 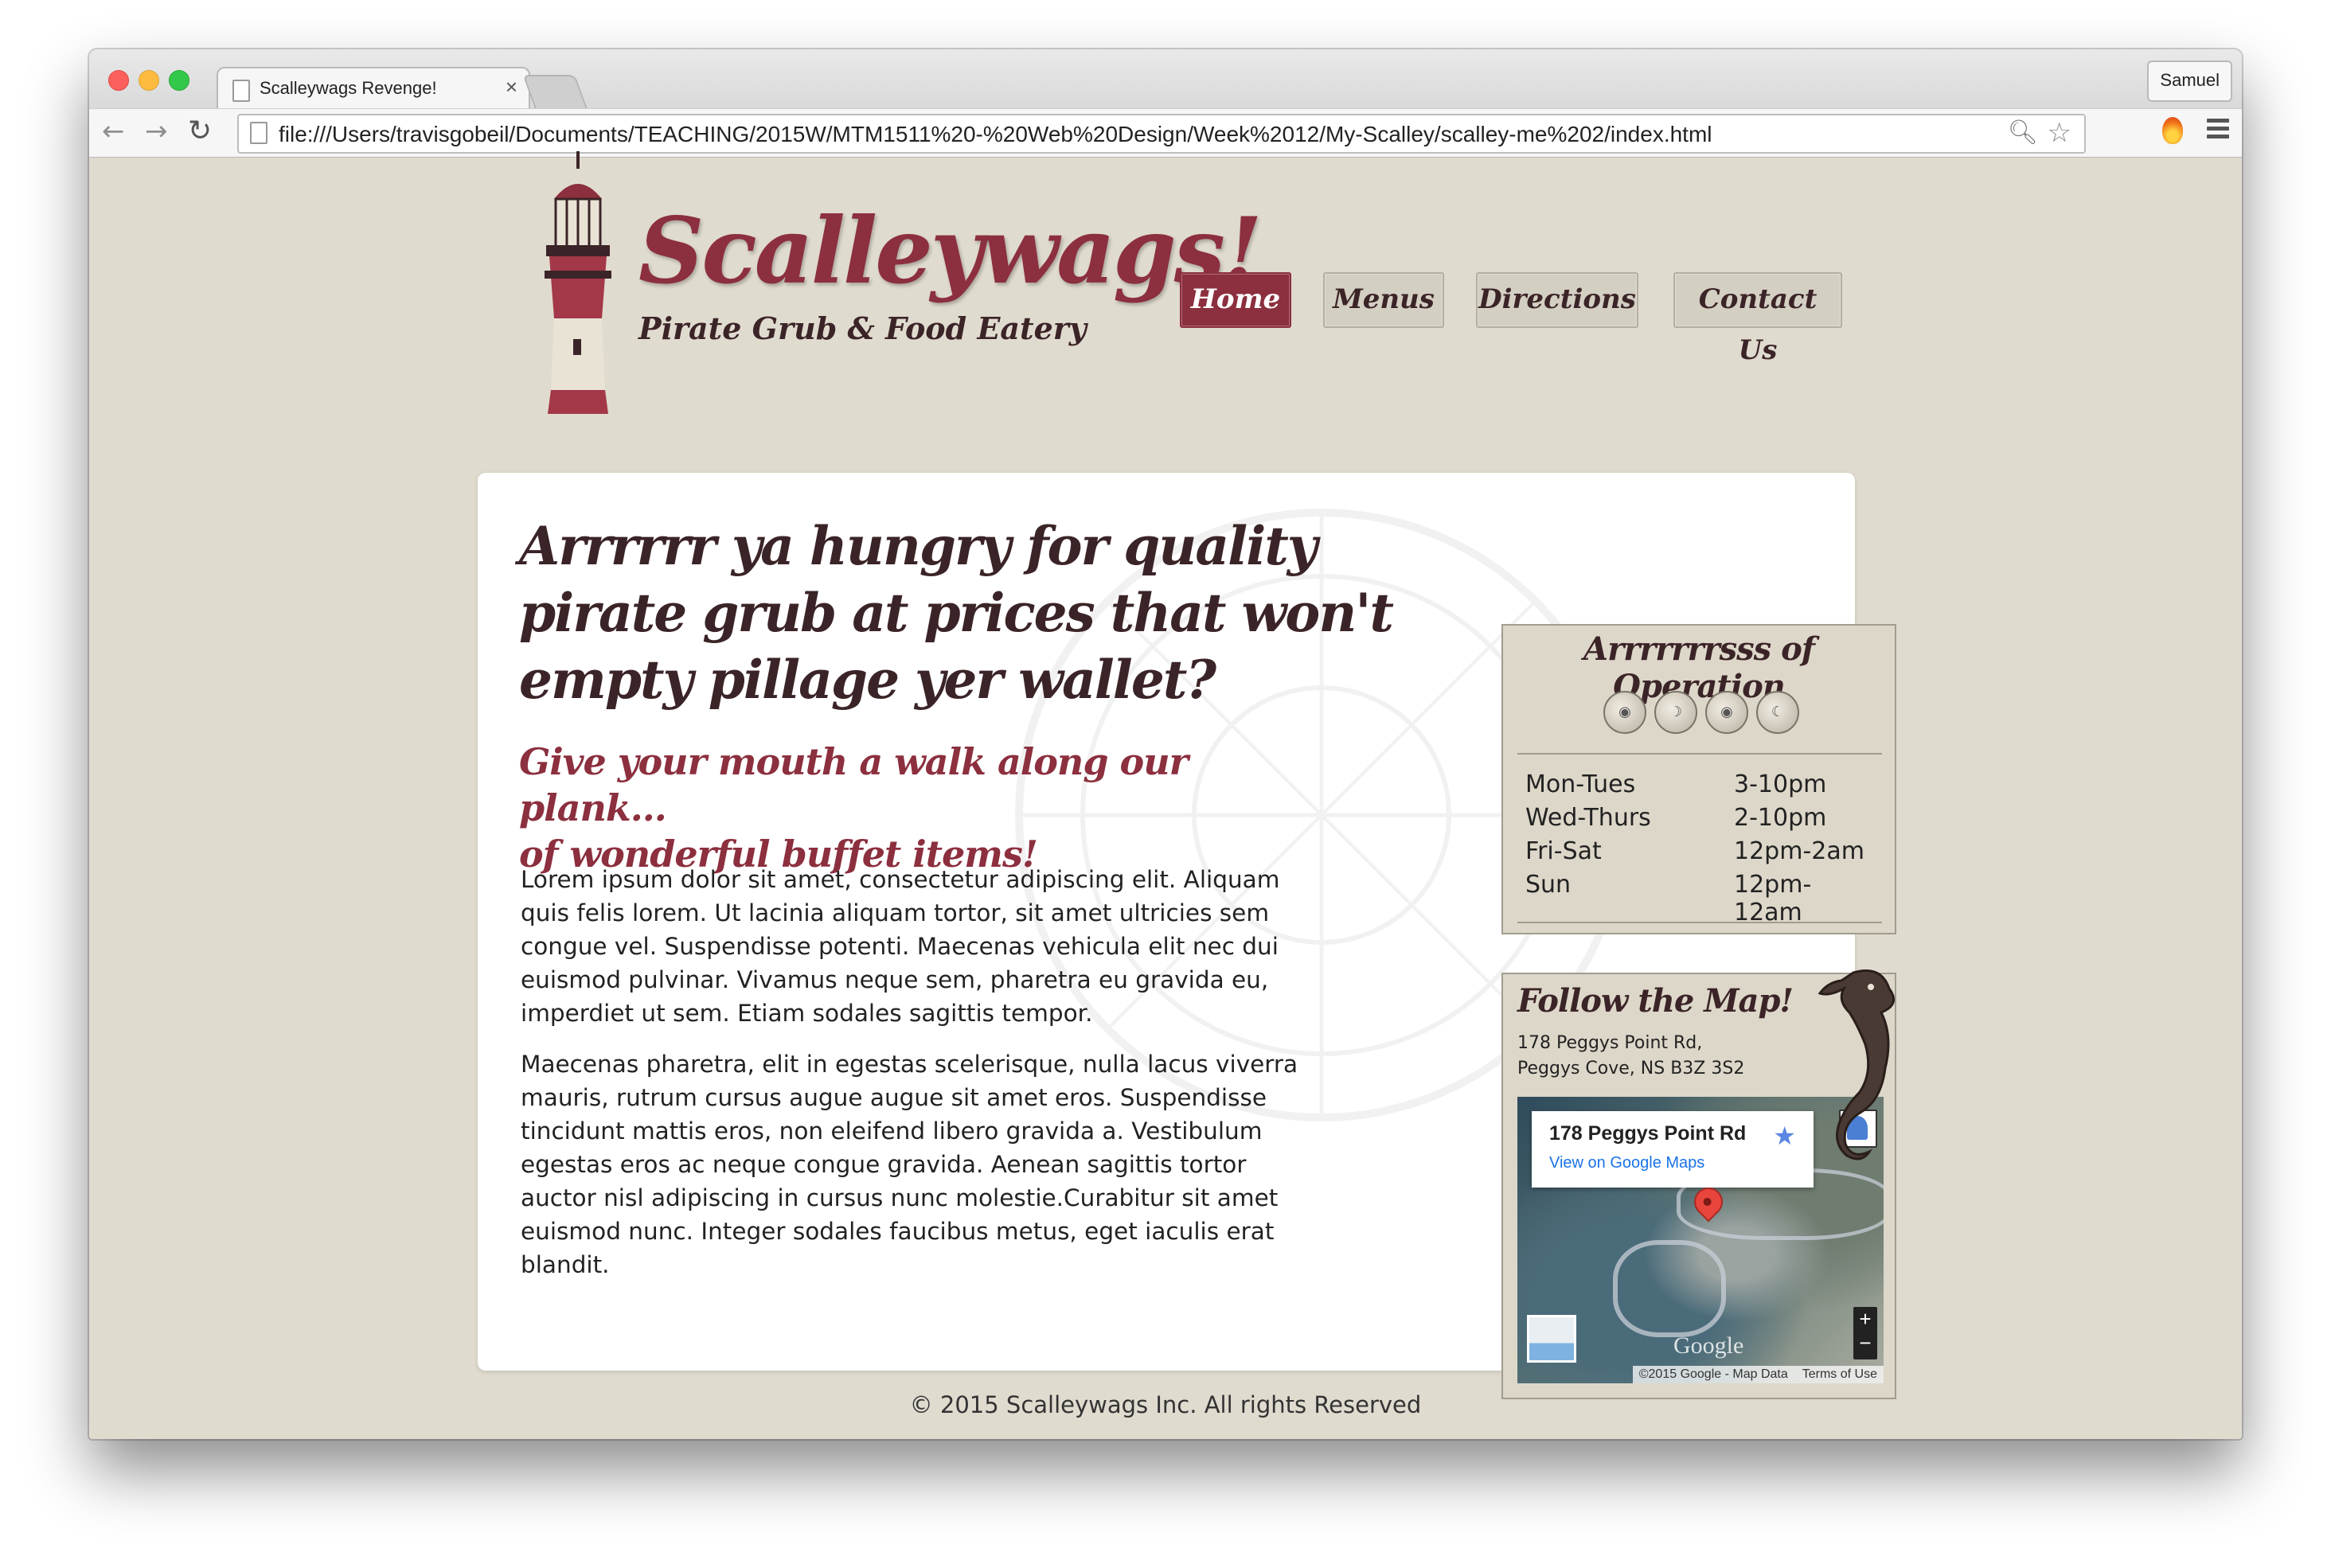 What do you see at coordinates (156, 131) in the screenshot?
I see `forward-arrow-icon: →` at bounding box center [156, 131].